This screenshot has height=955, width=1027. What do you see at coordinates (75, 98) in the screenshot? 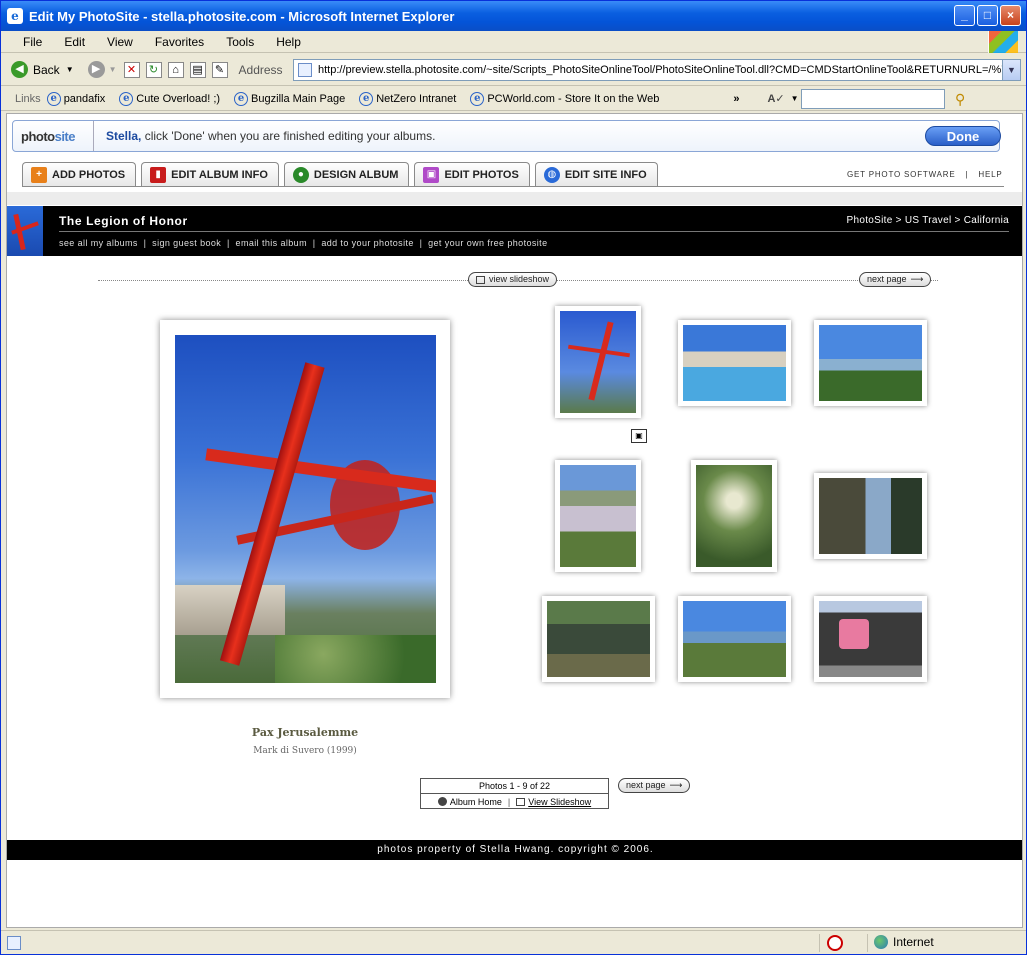
I see `link-pandafix: e pandafix` at bounding box center [75, 98].